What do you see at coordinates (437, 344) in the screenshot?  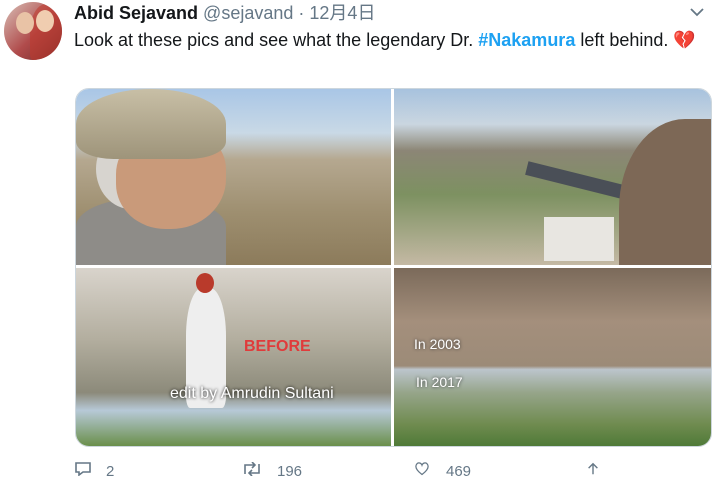 I see `caption-year-2003: In 2003` at bounding box center [437, 344].